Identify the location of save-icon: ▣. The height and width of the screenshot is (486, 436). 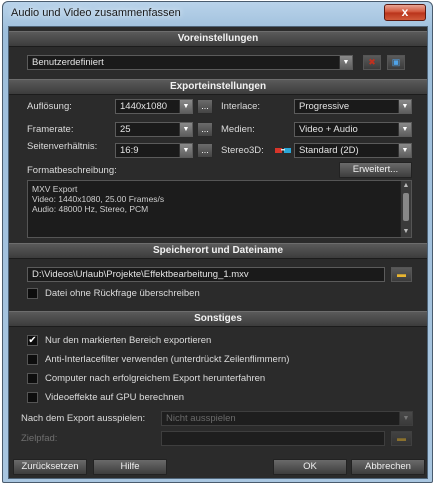
(396, 62).